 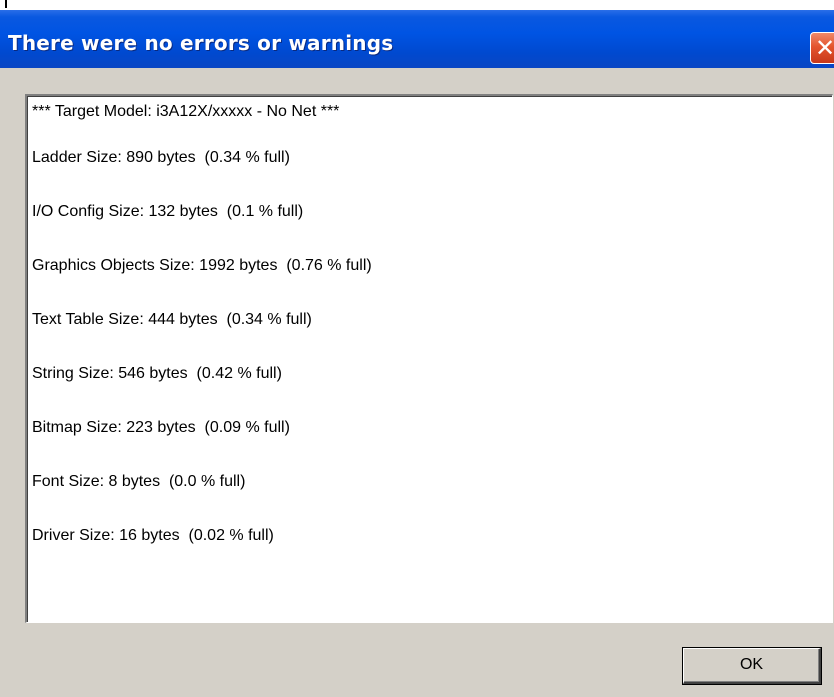 I want to click on dialog-title: There were no errors or warnings, so click(x=201, y=43).